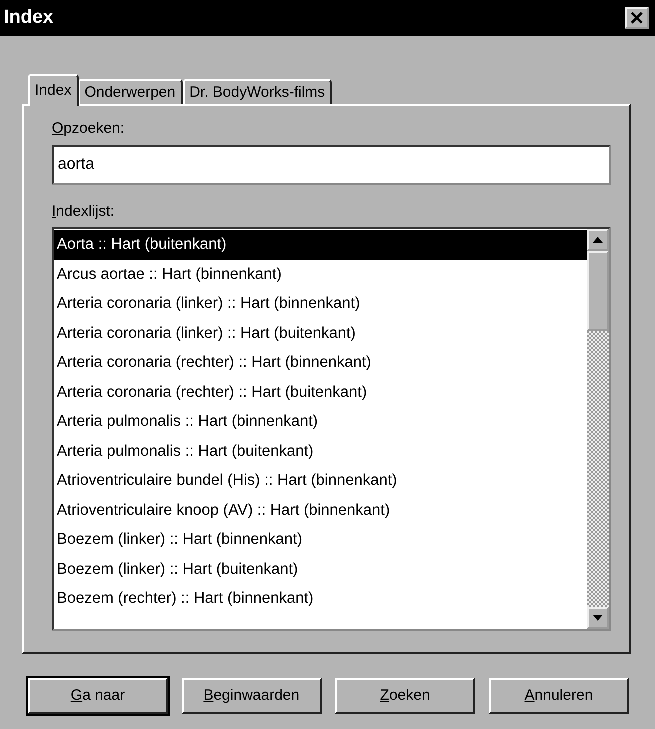 The width and height of the screenshot is (655, 729). Describe the element at coordinates (320, 599) in the screenshot. I see `list-item: Boezem (rechter) :: Hart (binnenkant)` at that location.